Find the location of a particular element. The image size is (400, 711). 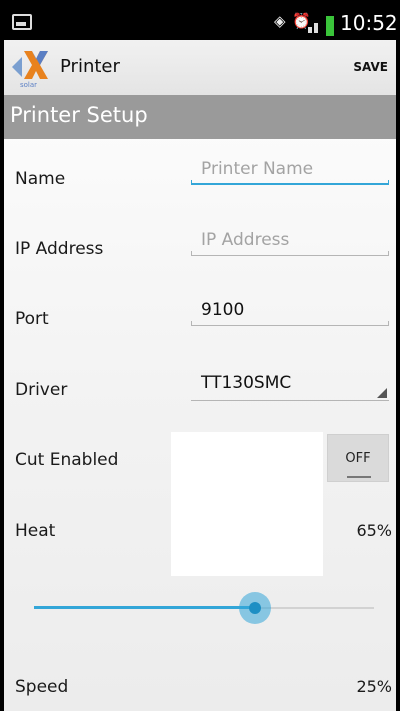

toggle-indicator is located at coordinates (359, 477).